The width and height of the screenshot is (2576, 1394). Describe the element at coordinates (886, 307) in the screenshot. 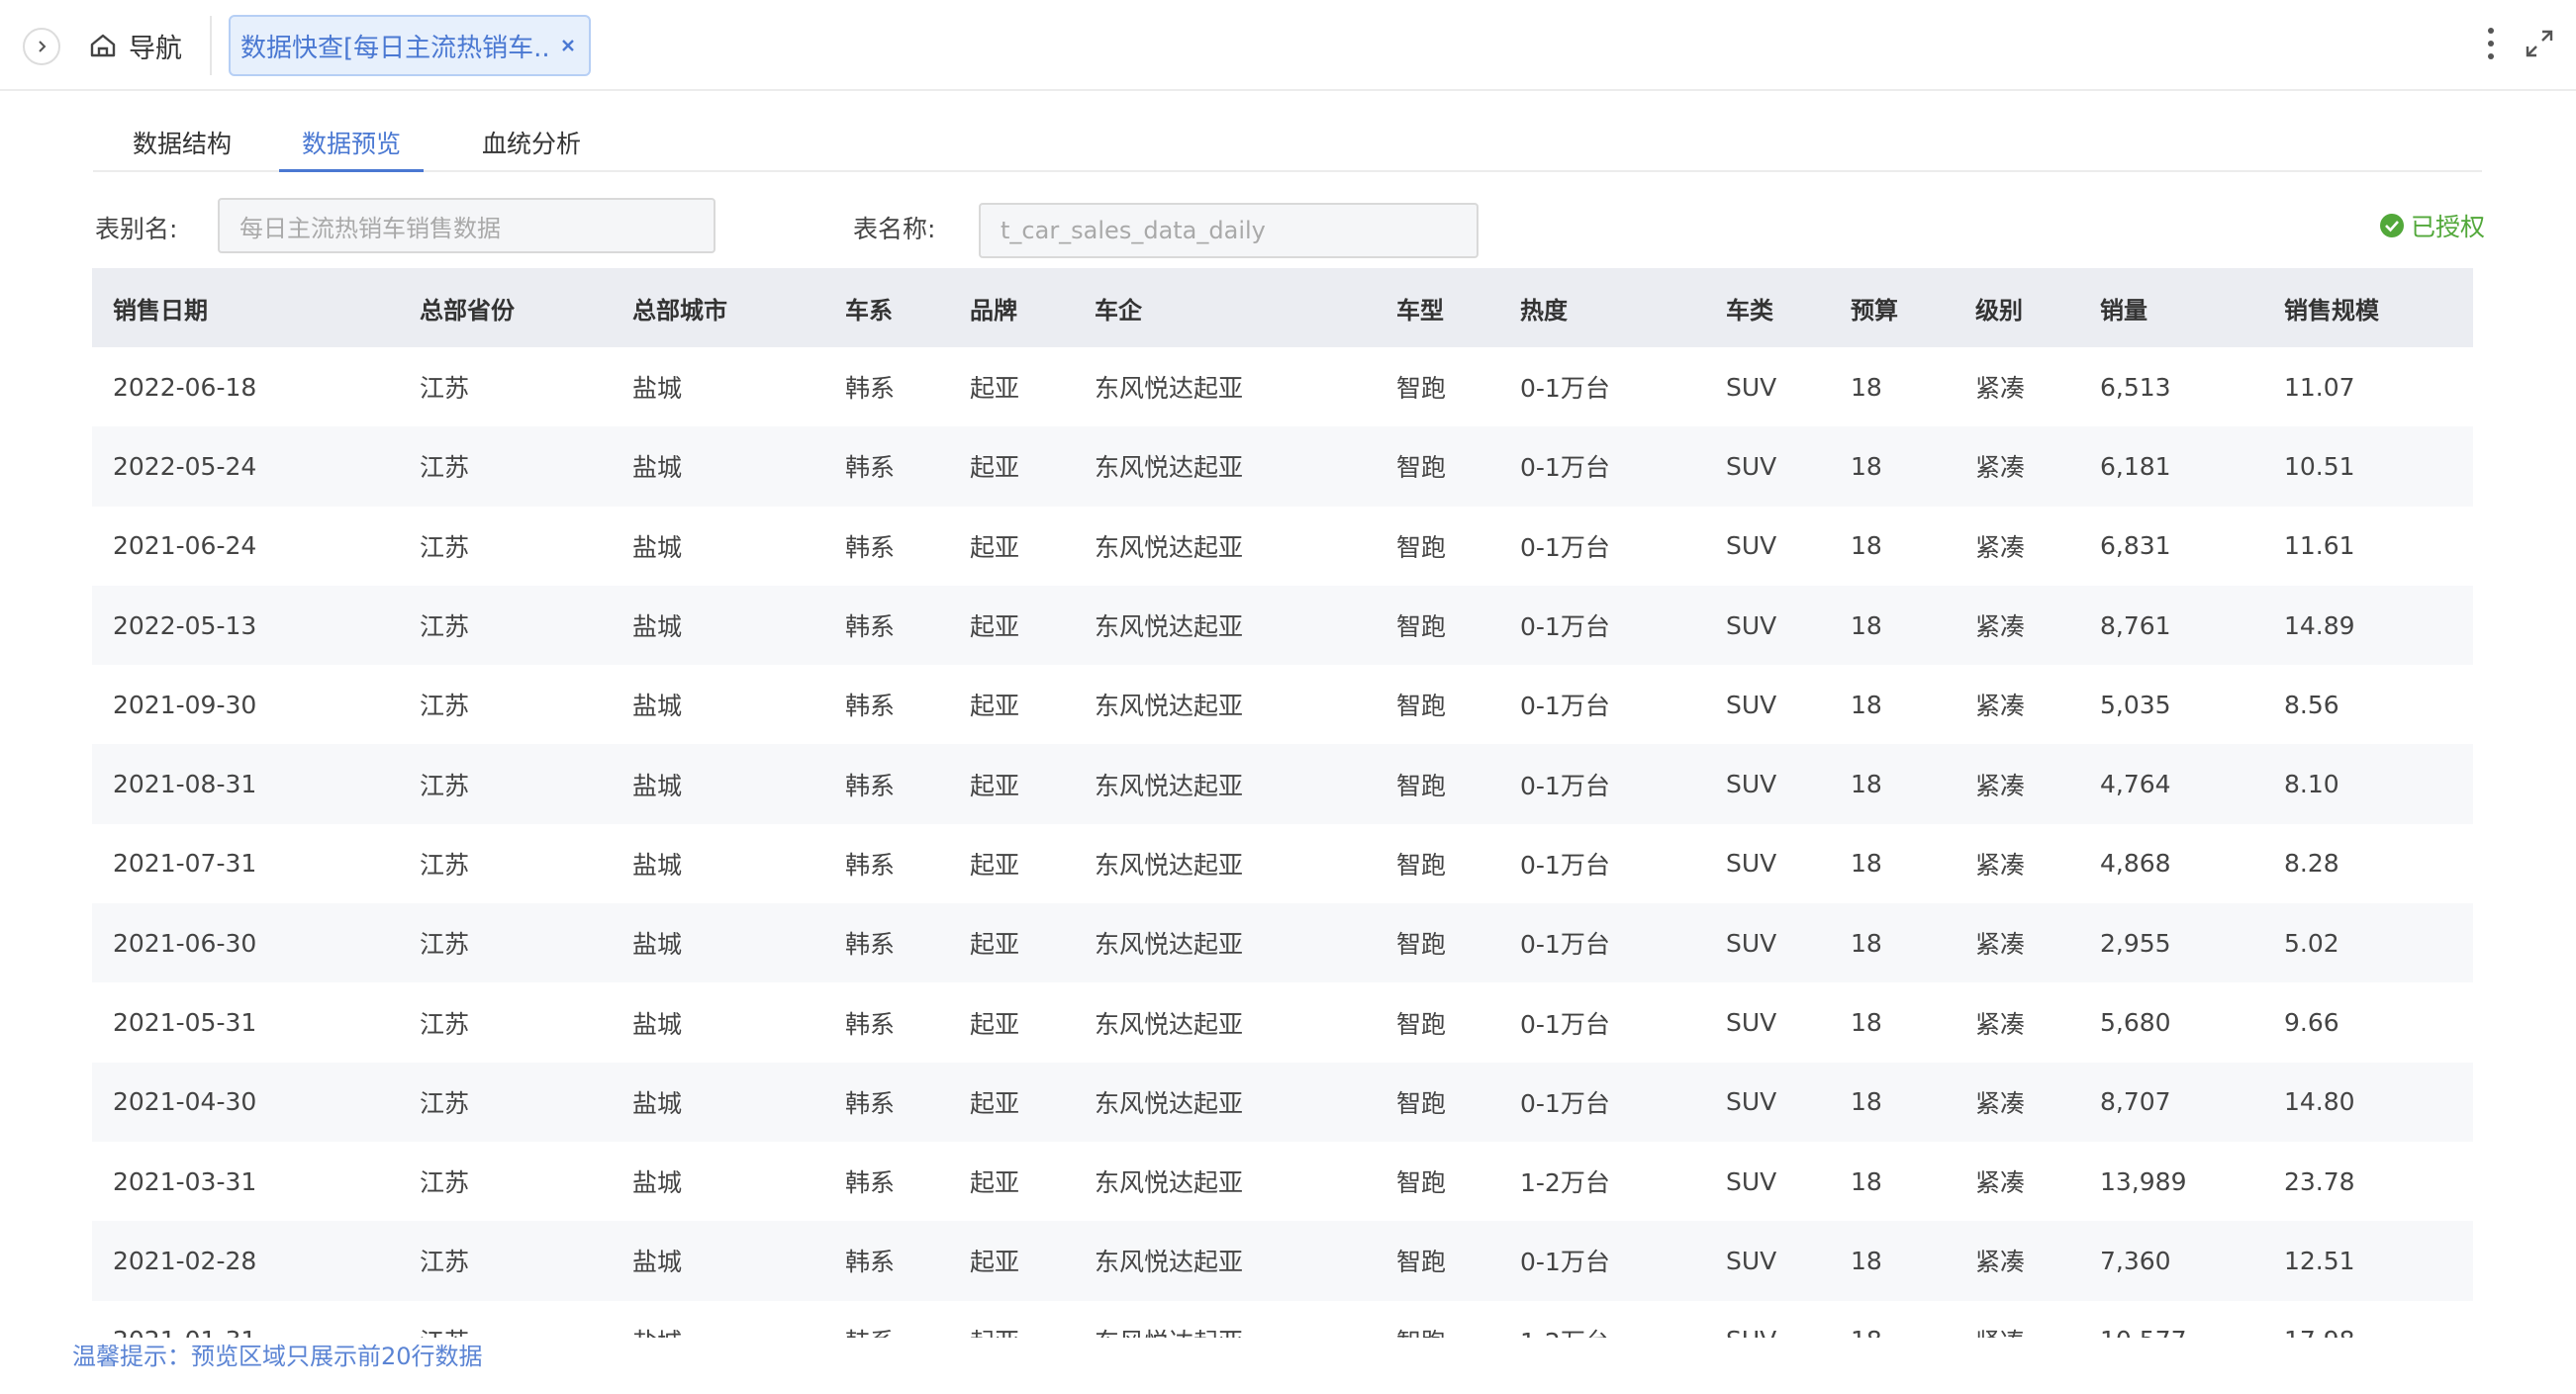

I see `column-header: 车系` at that location.